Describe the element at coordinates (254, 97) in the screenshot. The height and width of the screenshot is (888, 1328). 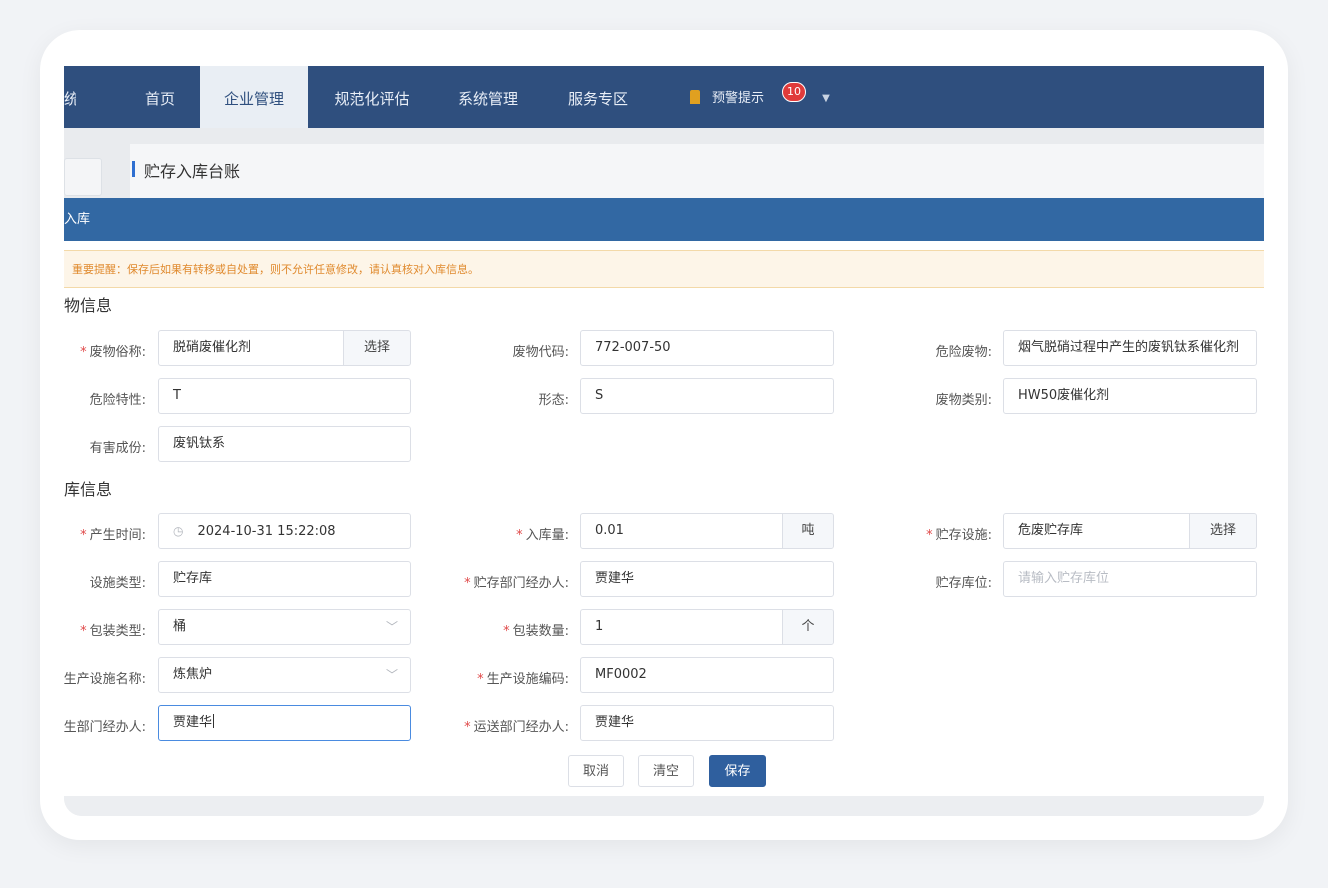
I see `nav-enterprise: 企业管理` at that location.